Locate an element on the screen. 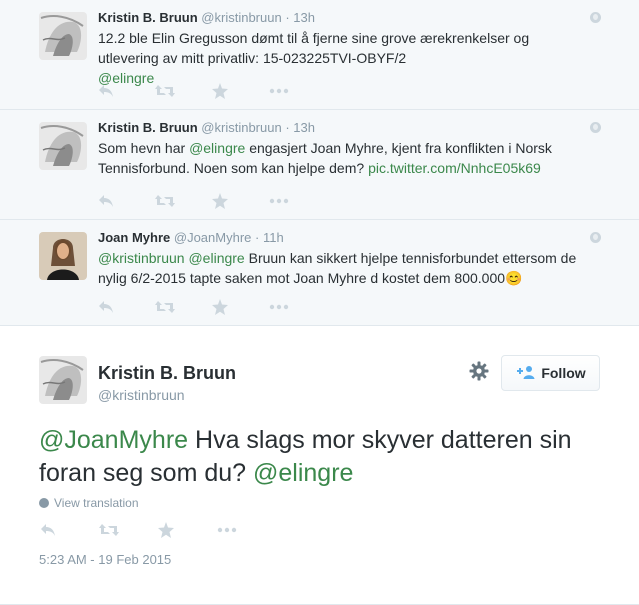 The width and height of the screenshot is (639, 605). follow-button: Follow is located at coordinates (550, 373).